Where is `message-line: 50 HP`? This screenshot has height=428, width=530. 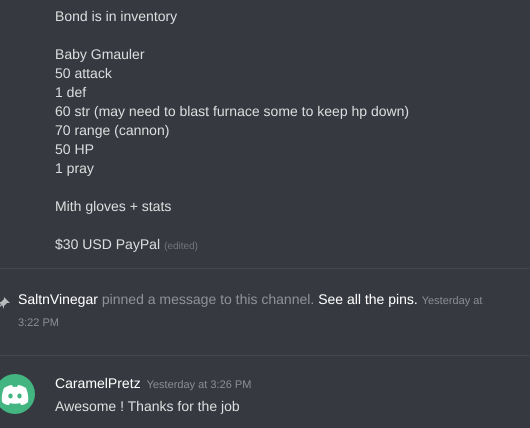 message-line: 50 HP is located at coordinates (74, 149).